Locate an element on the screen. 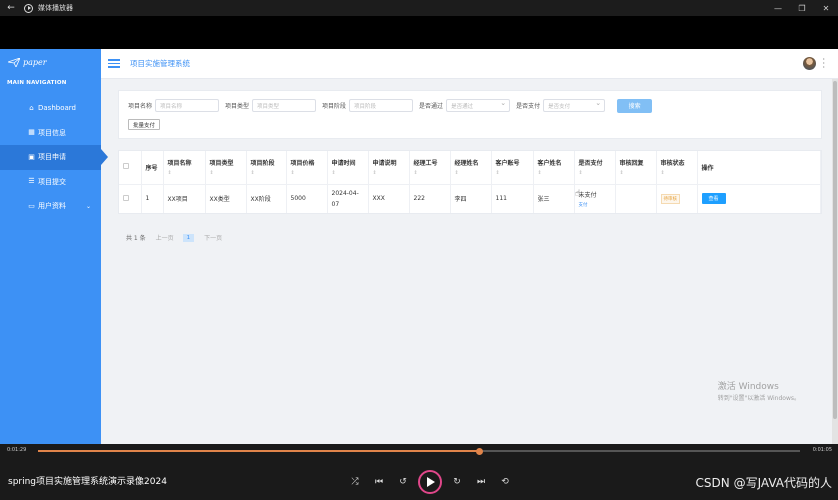  col-header: 项目类型 ⇕ is located at coordinates (226, 168).